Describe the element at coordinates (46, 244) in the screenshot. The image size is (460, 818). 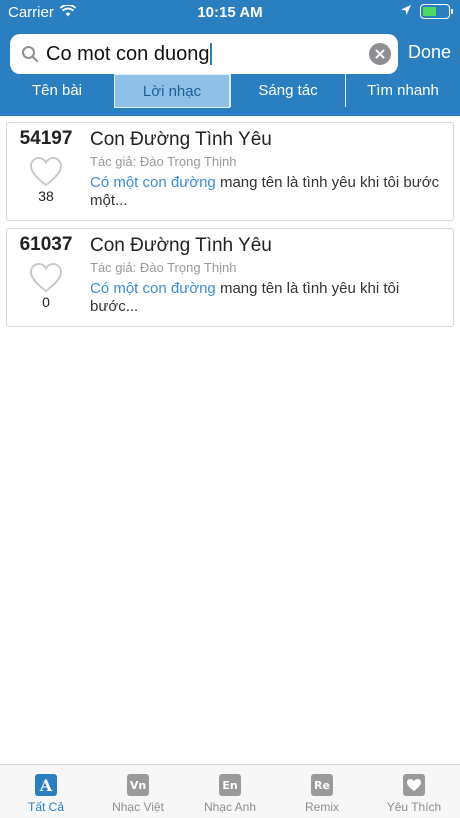
I see `song-id: 61037` at that location.